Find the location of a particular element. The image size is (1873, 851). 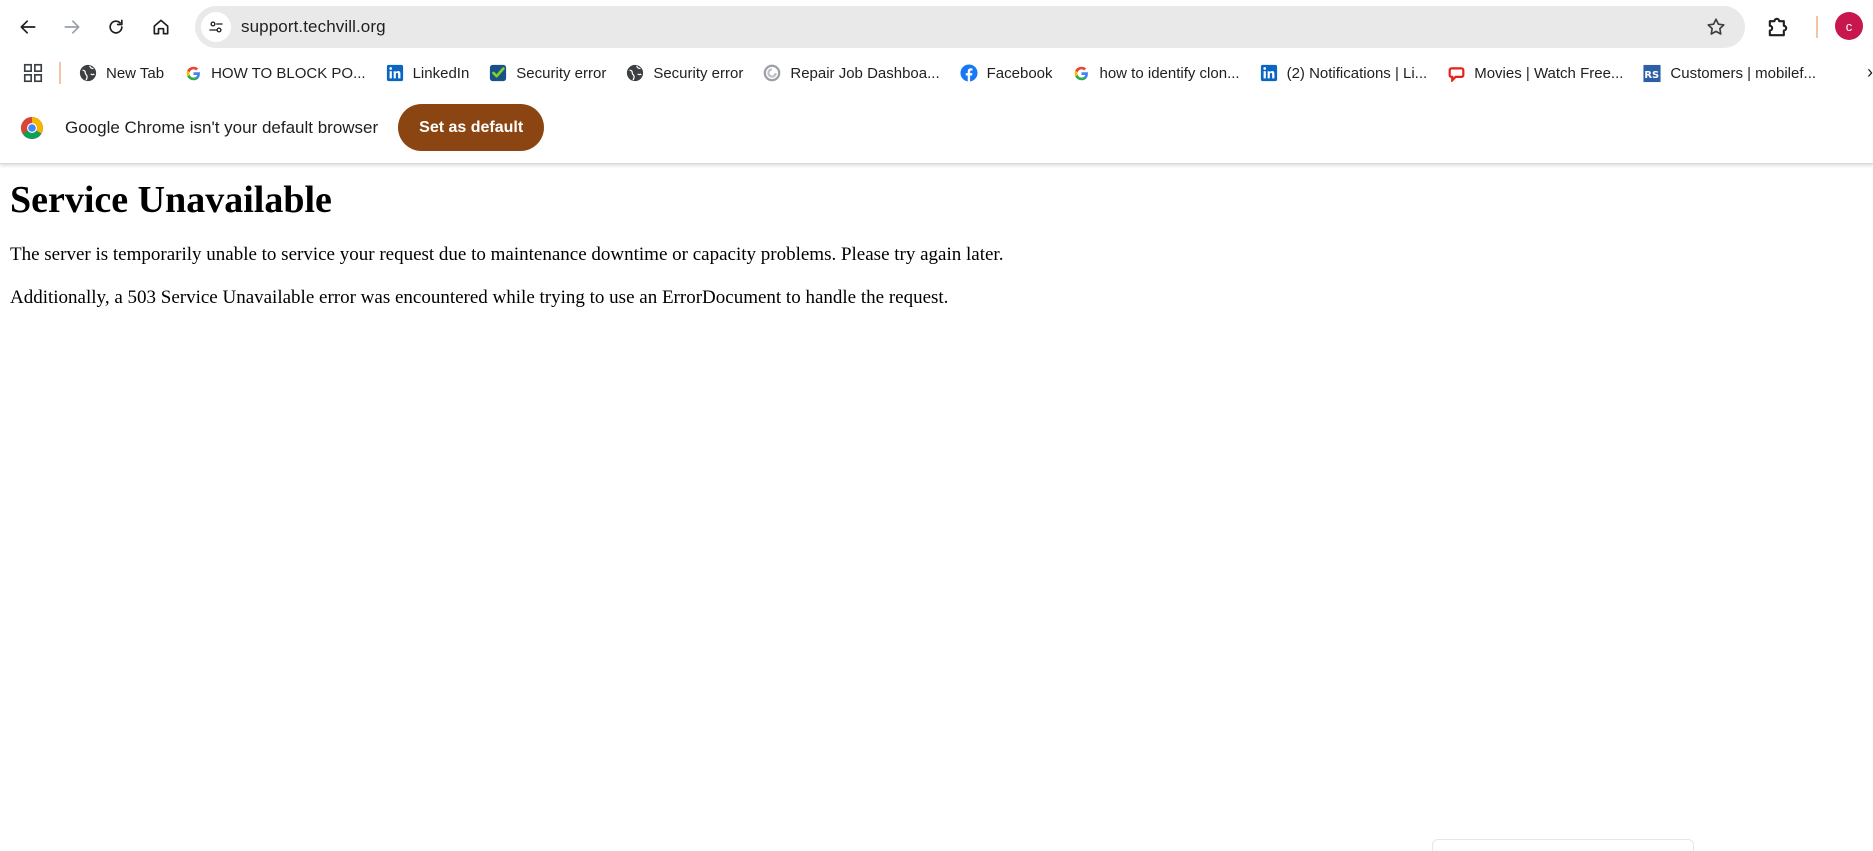

svg-text: RS is located at coordinates (1652, 75).